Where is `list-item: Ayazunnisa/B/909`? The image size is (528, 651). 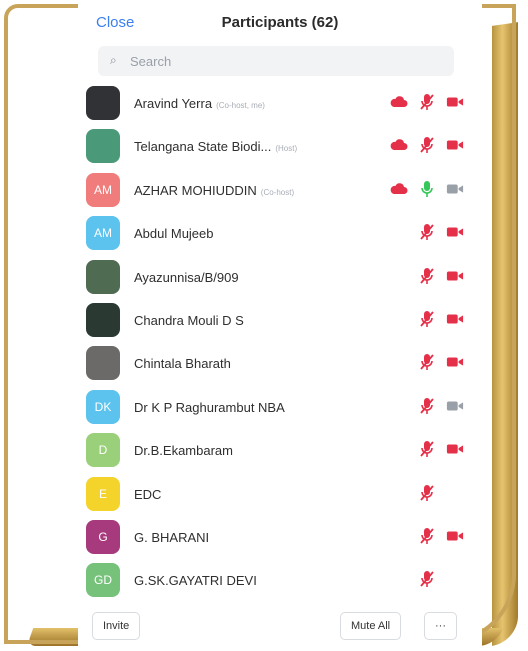
list-item: Ayazunnisa/B/909 is located at coordinates (280, 277).